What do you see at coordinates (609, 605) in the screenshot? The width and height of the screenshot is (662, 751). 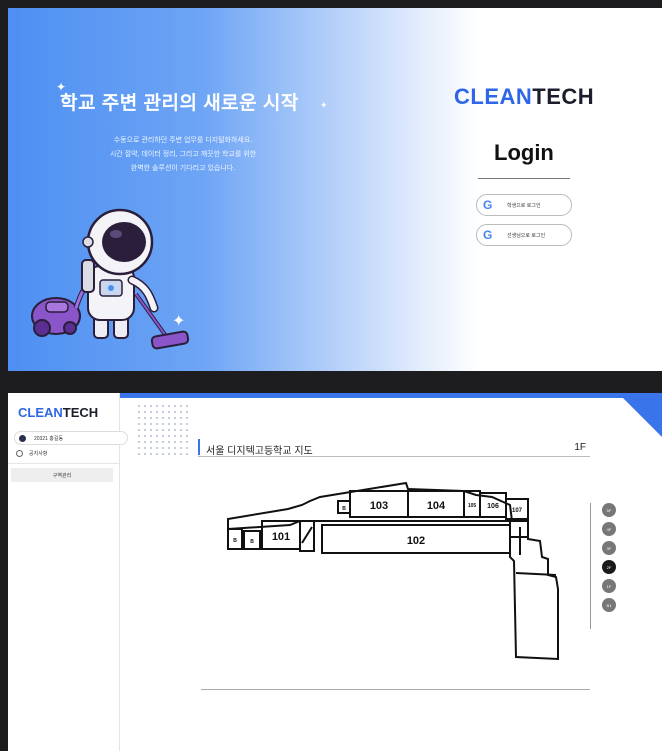 I see `floor-button-b1: B1` at bounding box center [609, 605].